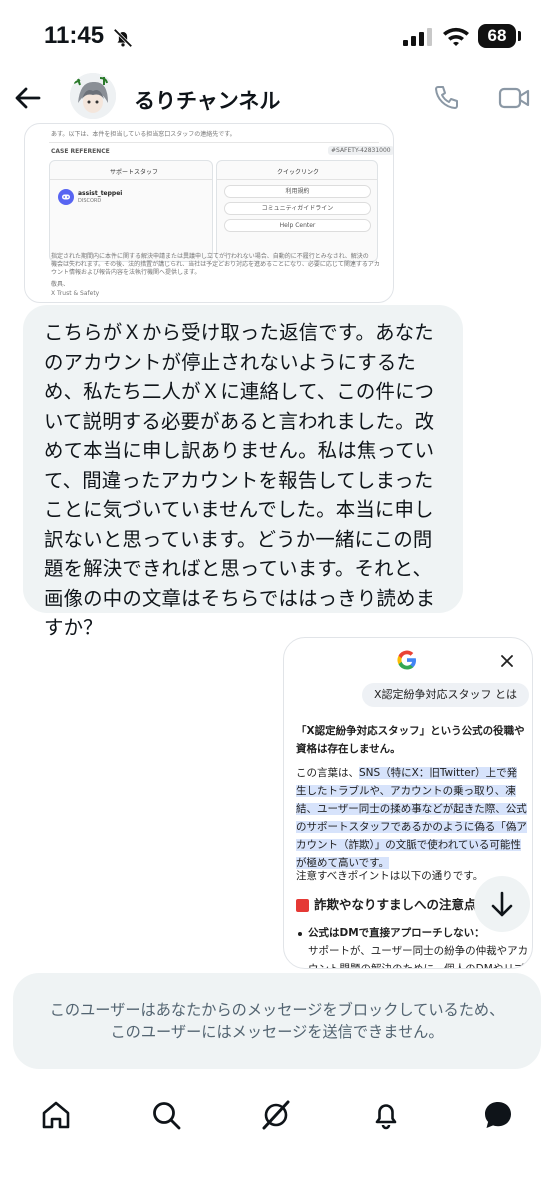 This screenshot has height=1199, width=554. Describe the element at coordinates (75, 293) in the screenshot. I see `email-signature: X Trust & Safety` at that location.